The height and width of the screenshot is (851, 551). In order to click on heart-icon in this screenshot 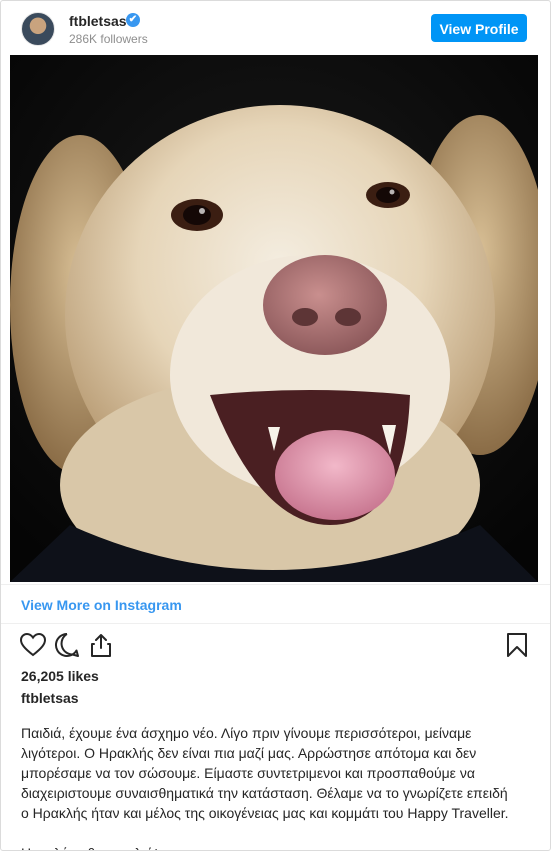, I will do `click(33, 645)`.